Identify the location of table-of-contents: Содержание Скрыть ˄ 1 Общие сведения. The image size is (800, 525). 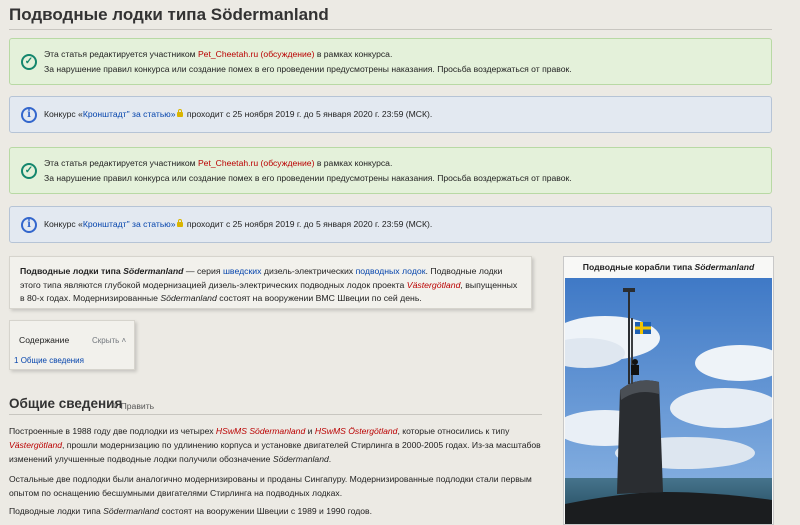
(72, 345).